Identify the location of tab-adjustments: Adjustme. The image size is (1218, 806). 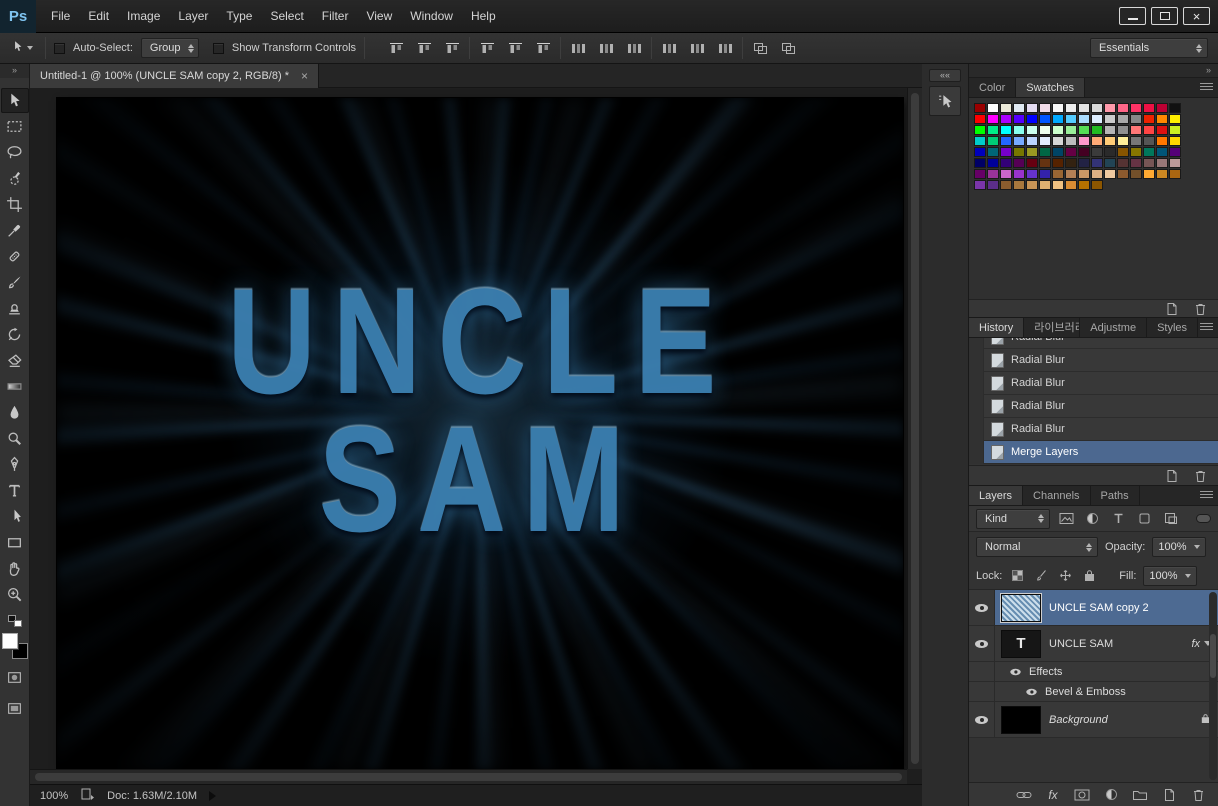
(1114, 327).